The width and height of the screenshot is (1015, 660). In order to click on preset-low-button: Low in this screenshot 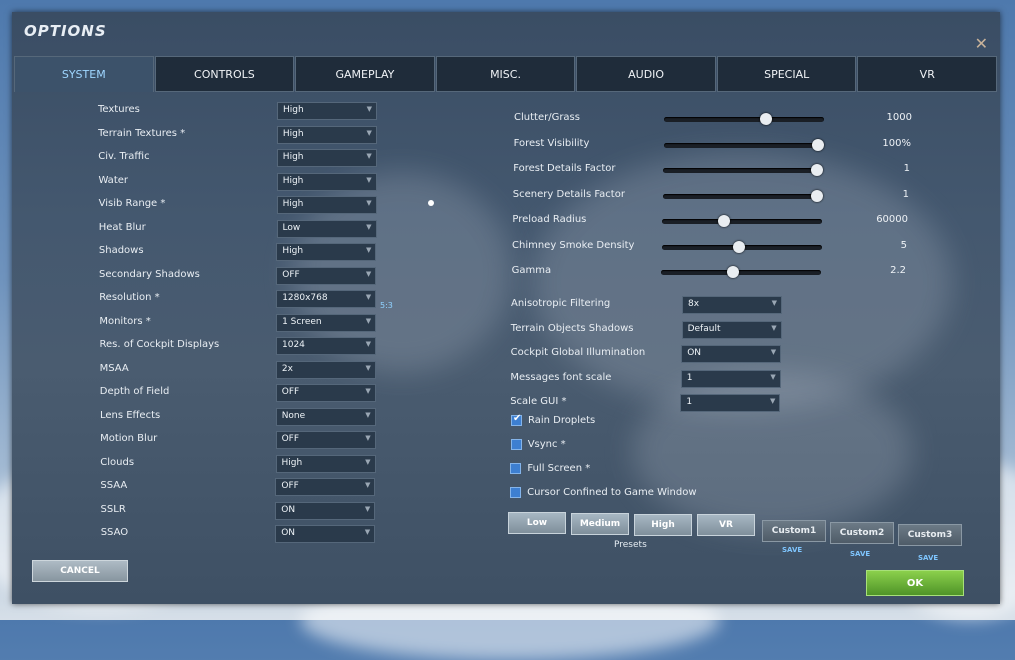, I will do `click(537, 523)`.